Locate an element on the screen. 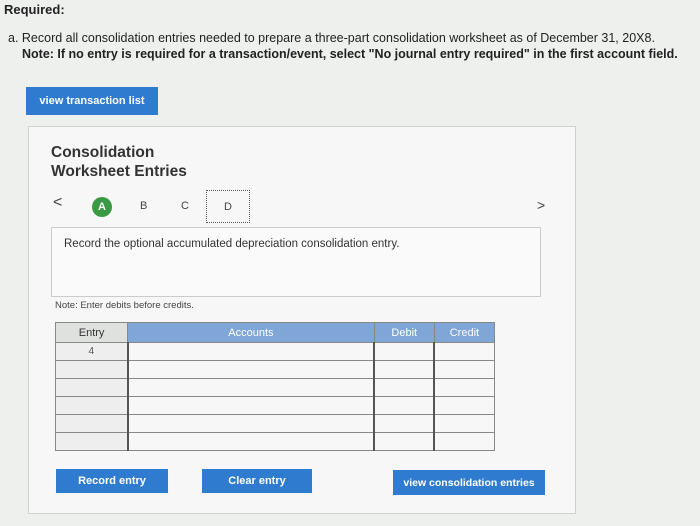  step-tab-a: A is located at coordinates (102, 207).